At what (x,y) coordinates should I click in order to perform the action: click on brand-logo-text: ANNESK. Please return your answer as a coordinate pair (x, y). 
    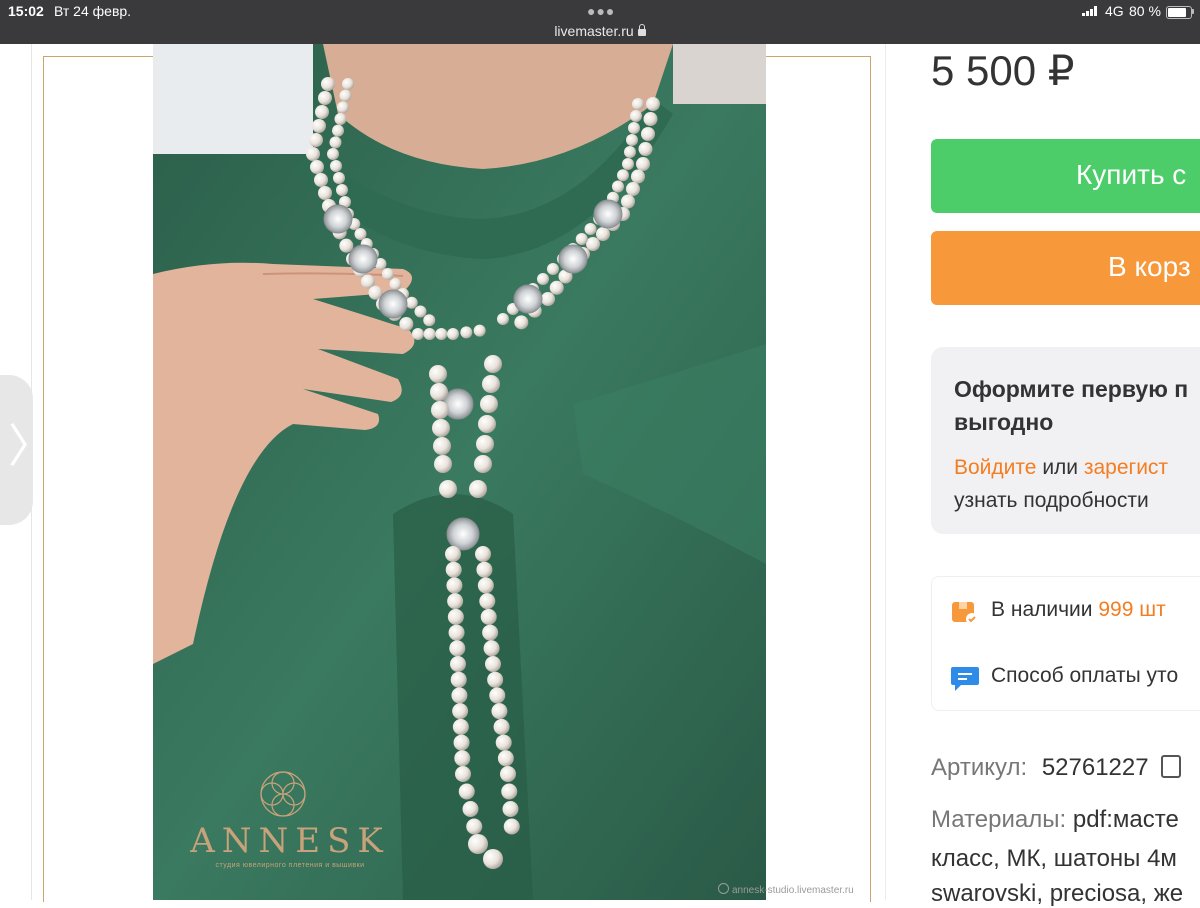
    Looking at the image, I should click on (290, 841).